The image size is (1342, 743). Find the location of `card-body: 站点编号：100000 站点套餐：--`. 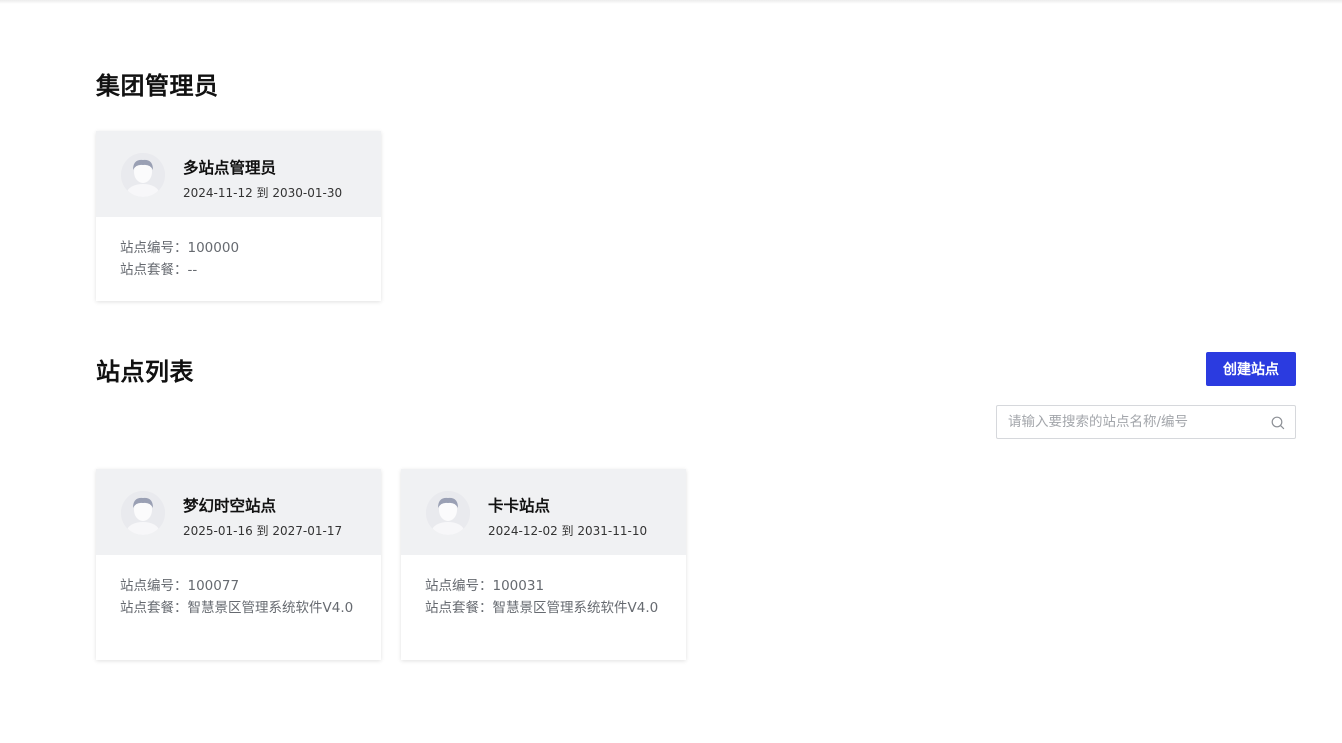

card-body: 站点编号：100000 站点套餐：-- is located at coordinates (238, 249).